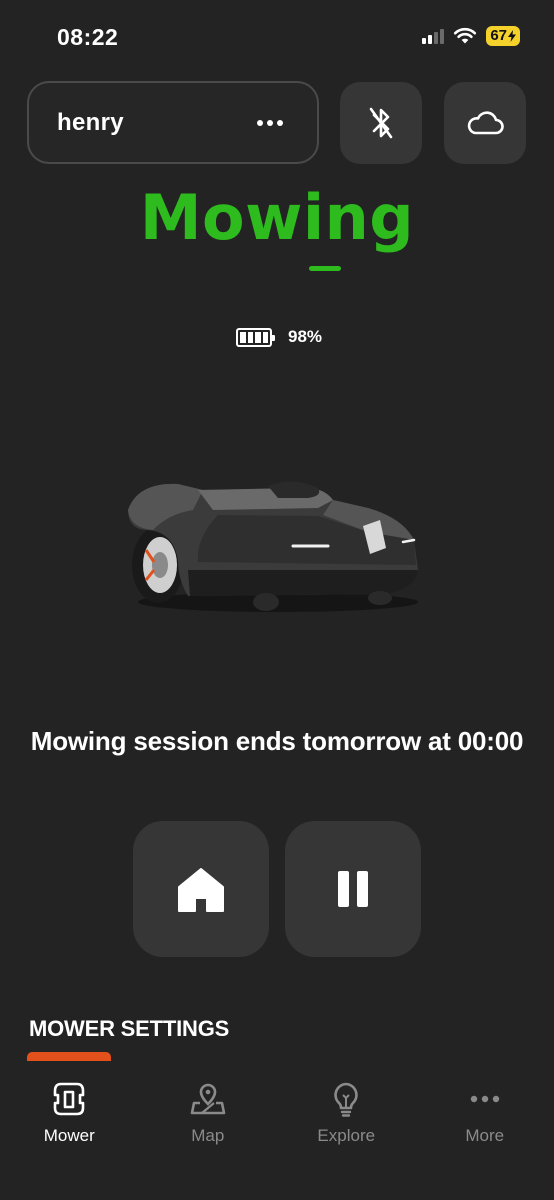 This screenshot has width=554, height=1200. What do you see at coordinates (90, 122) in the screenshot?
I see `mower-name: henry` at bounding box center [90, 122].